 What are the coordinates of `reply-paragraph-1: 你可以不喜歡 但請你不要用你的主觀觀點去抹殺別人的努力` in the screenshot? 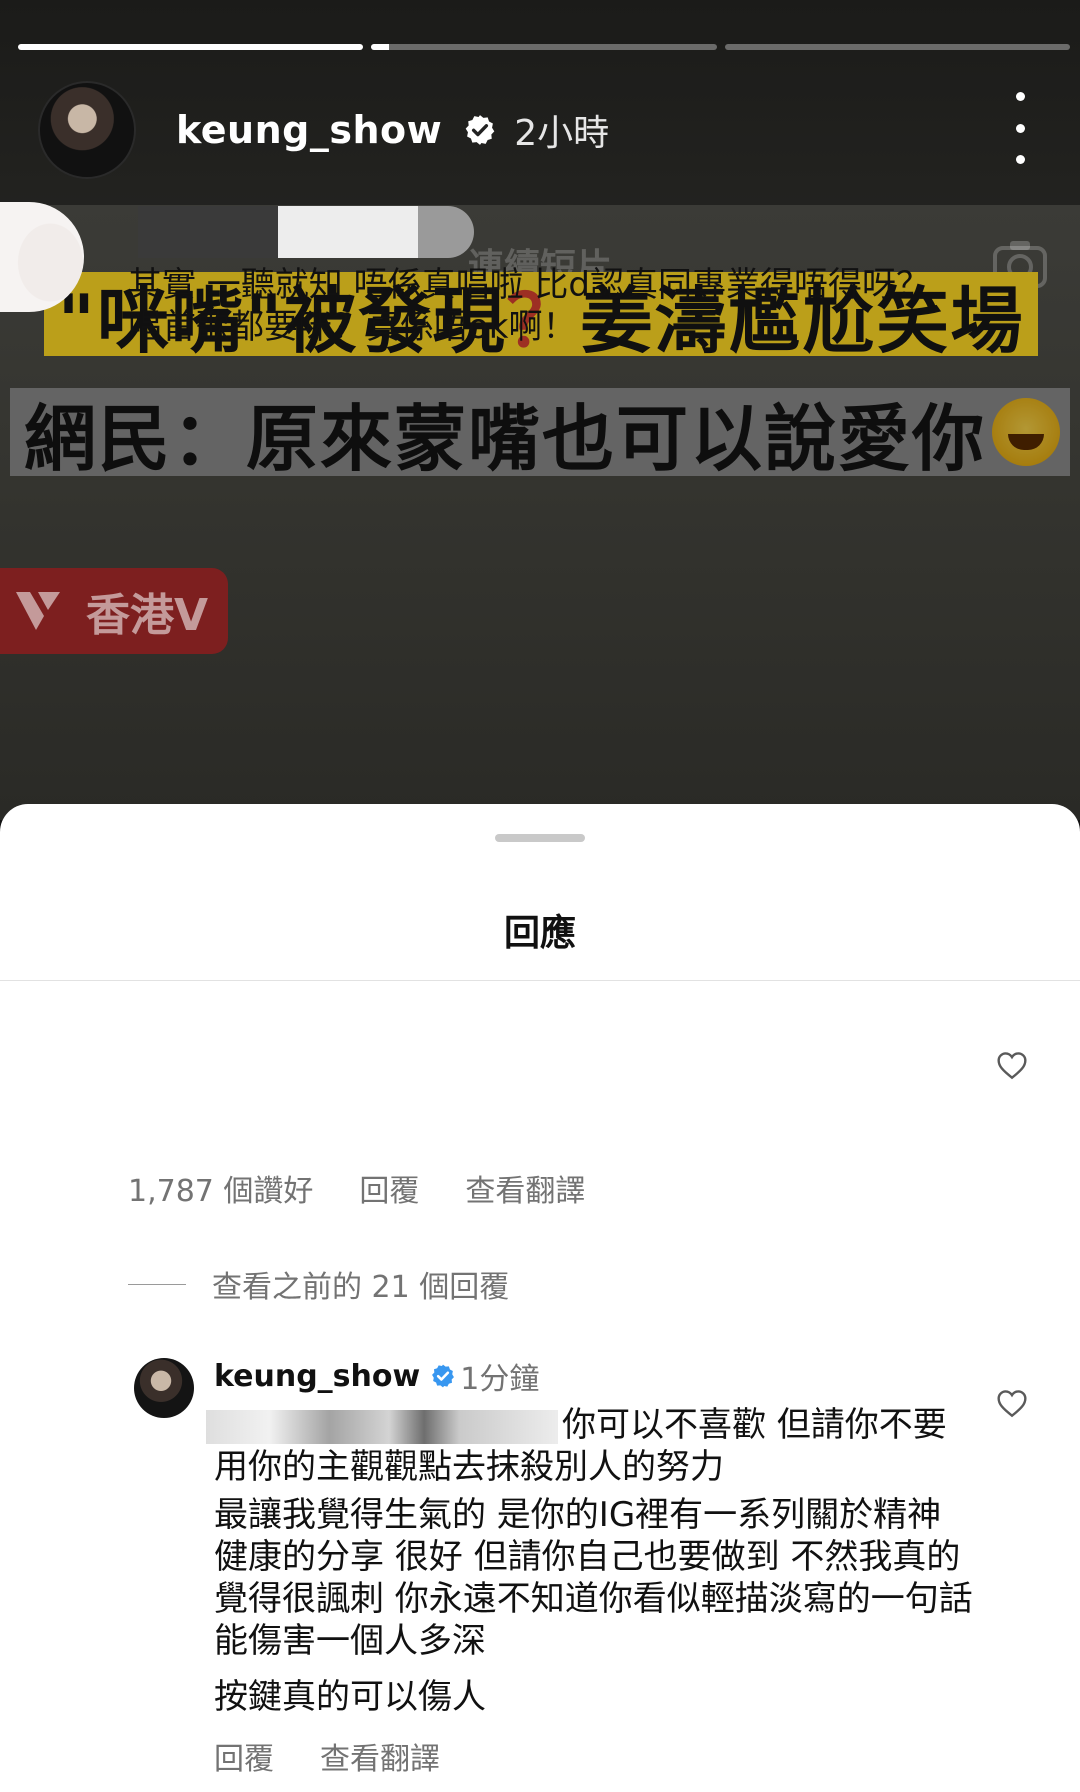 It's located at (580, 1446).